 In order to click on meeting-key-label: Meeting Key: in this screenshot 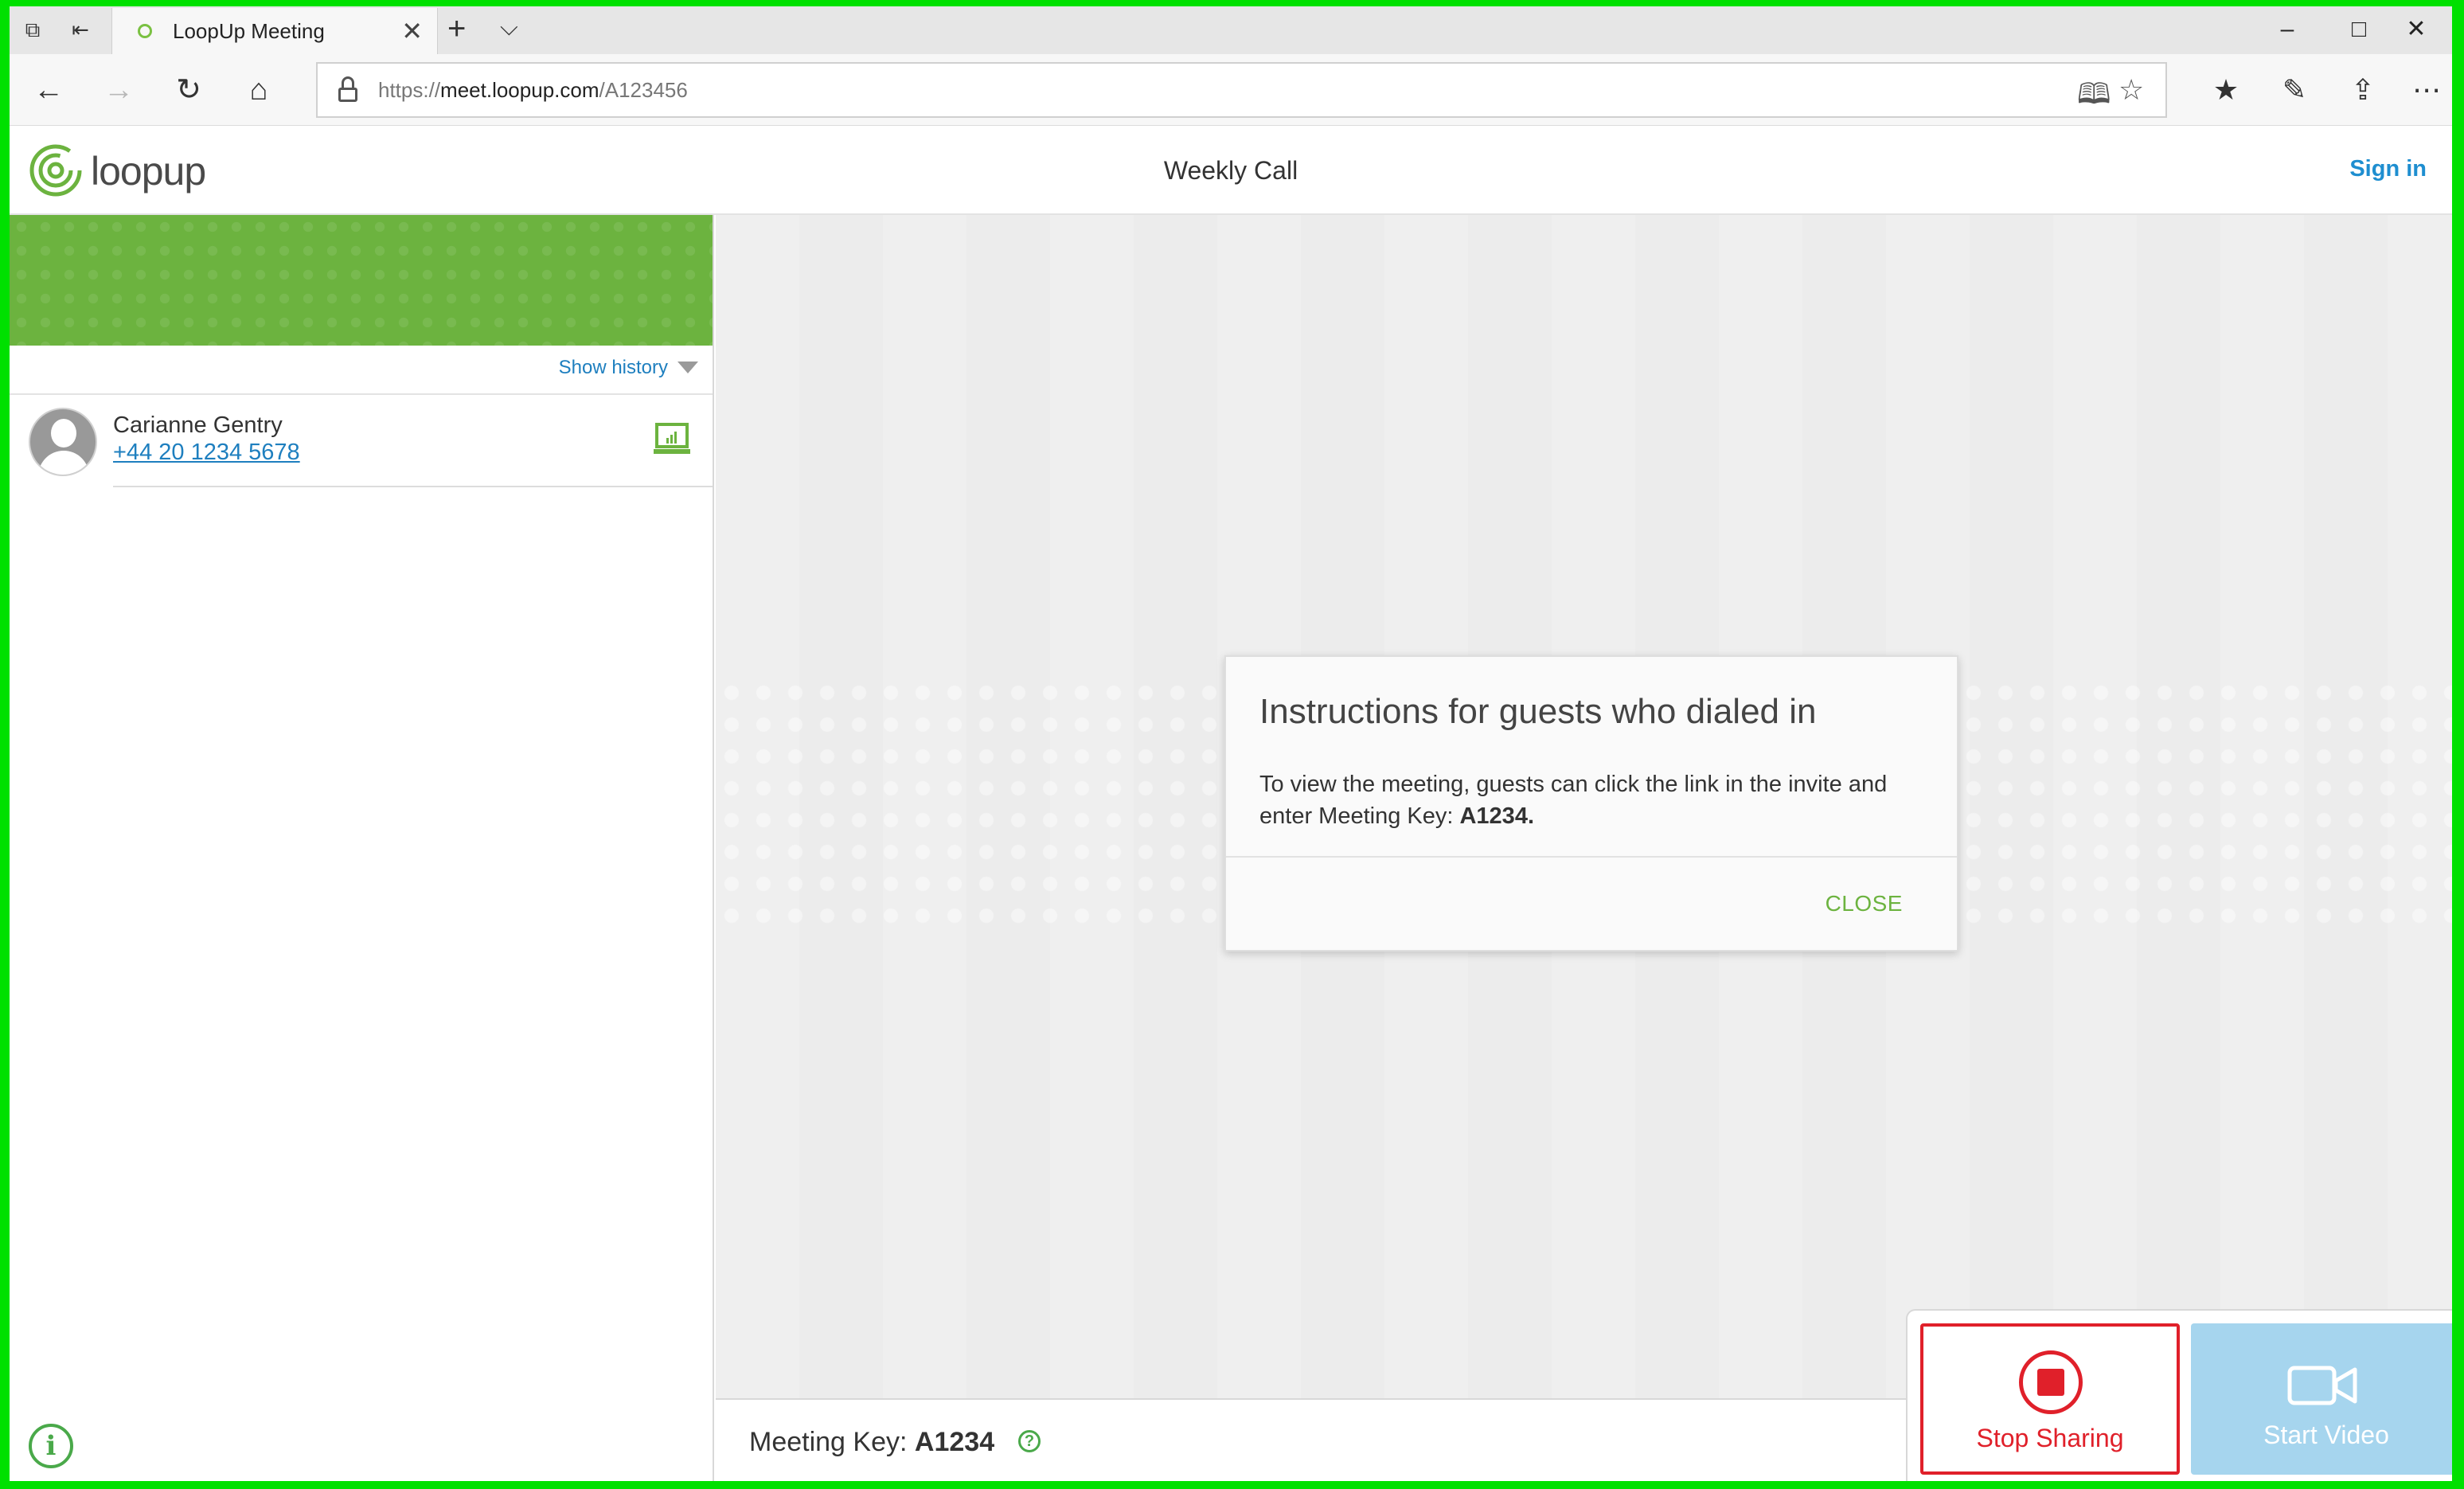, I will do `click(828, 1442)`.